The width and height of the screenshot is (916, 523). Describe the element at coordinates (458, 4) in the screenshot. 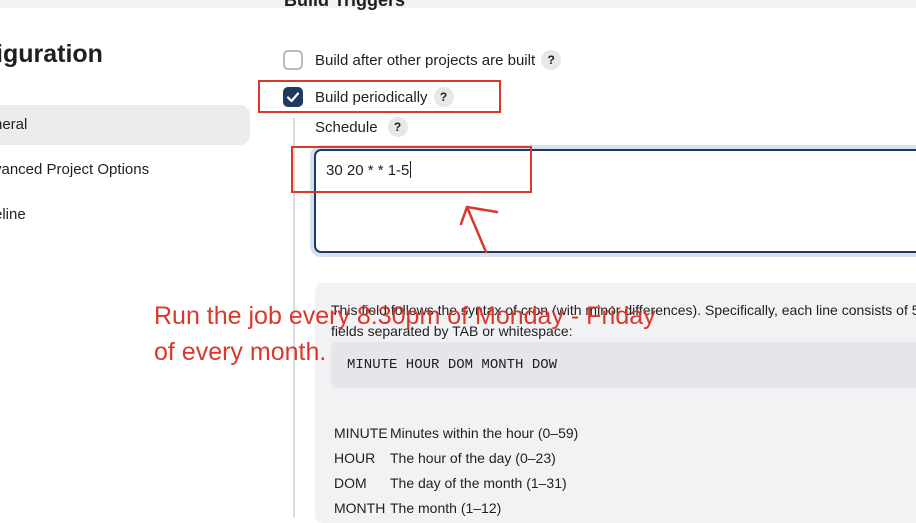

I see `top-strip` at that location.